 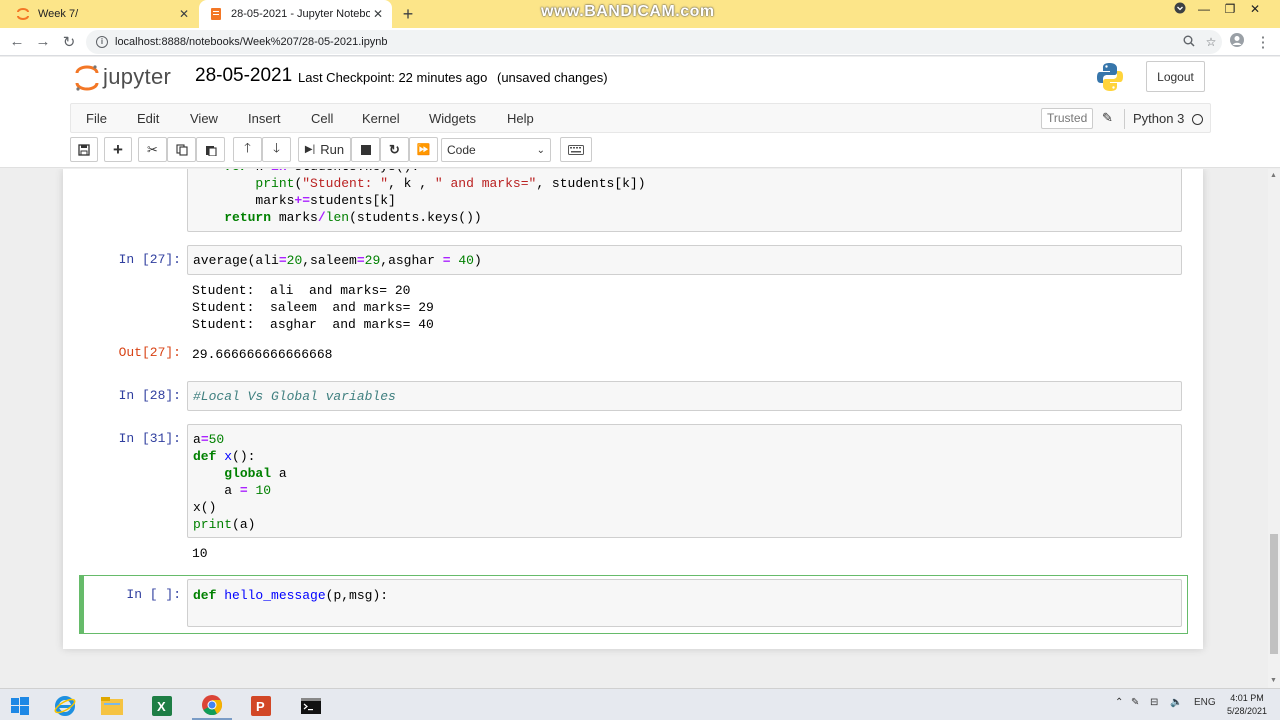 What do you see at coordinates (17, 41) in the screenshot?
I see `back-arrow-icon: ←` at bounding box center [17, 41].